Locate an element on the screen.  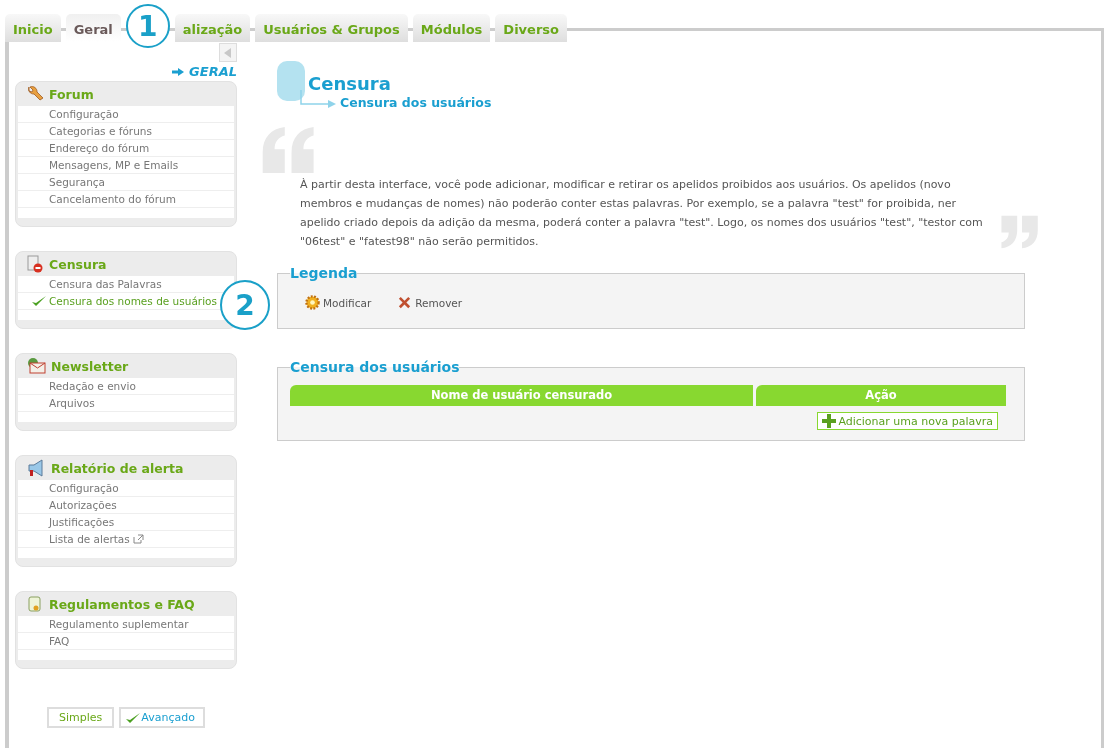
panel-title: Forum is located at coordinates (71, 94).